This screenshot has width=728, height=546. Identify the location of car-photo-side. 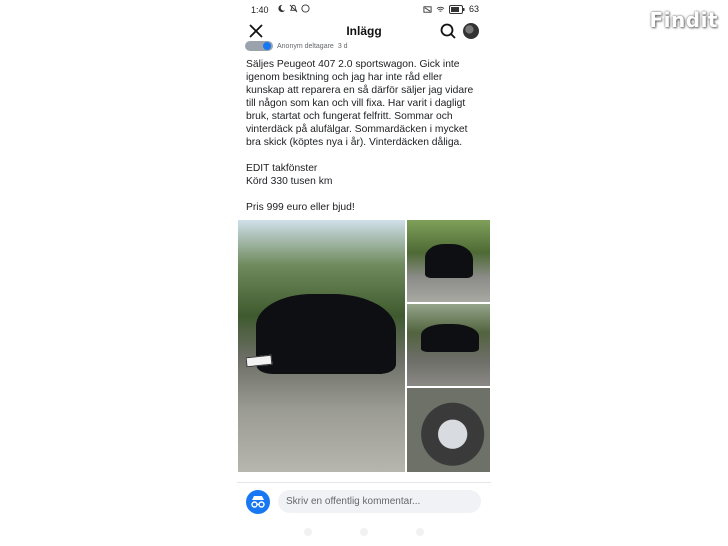
(448, 345).